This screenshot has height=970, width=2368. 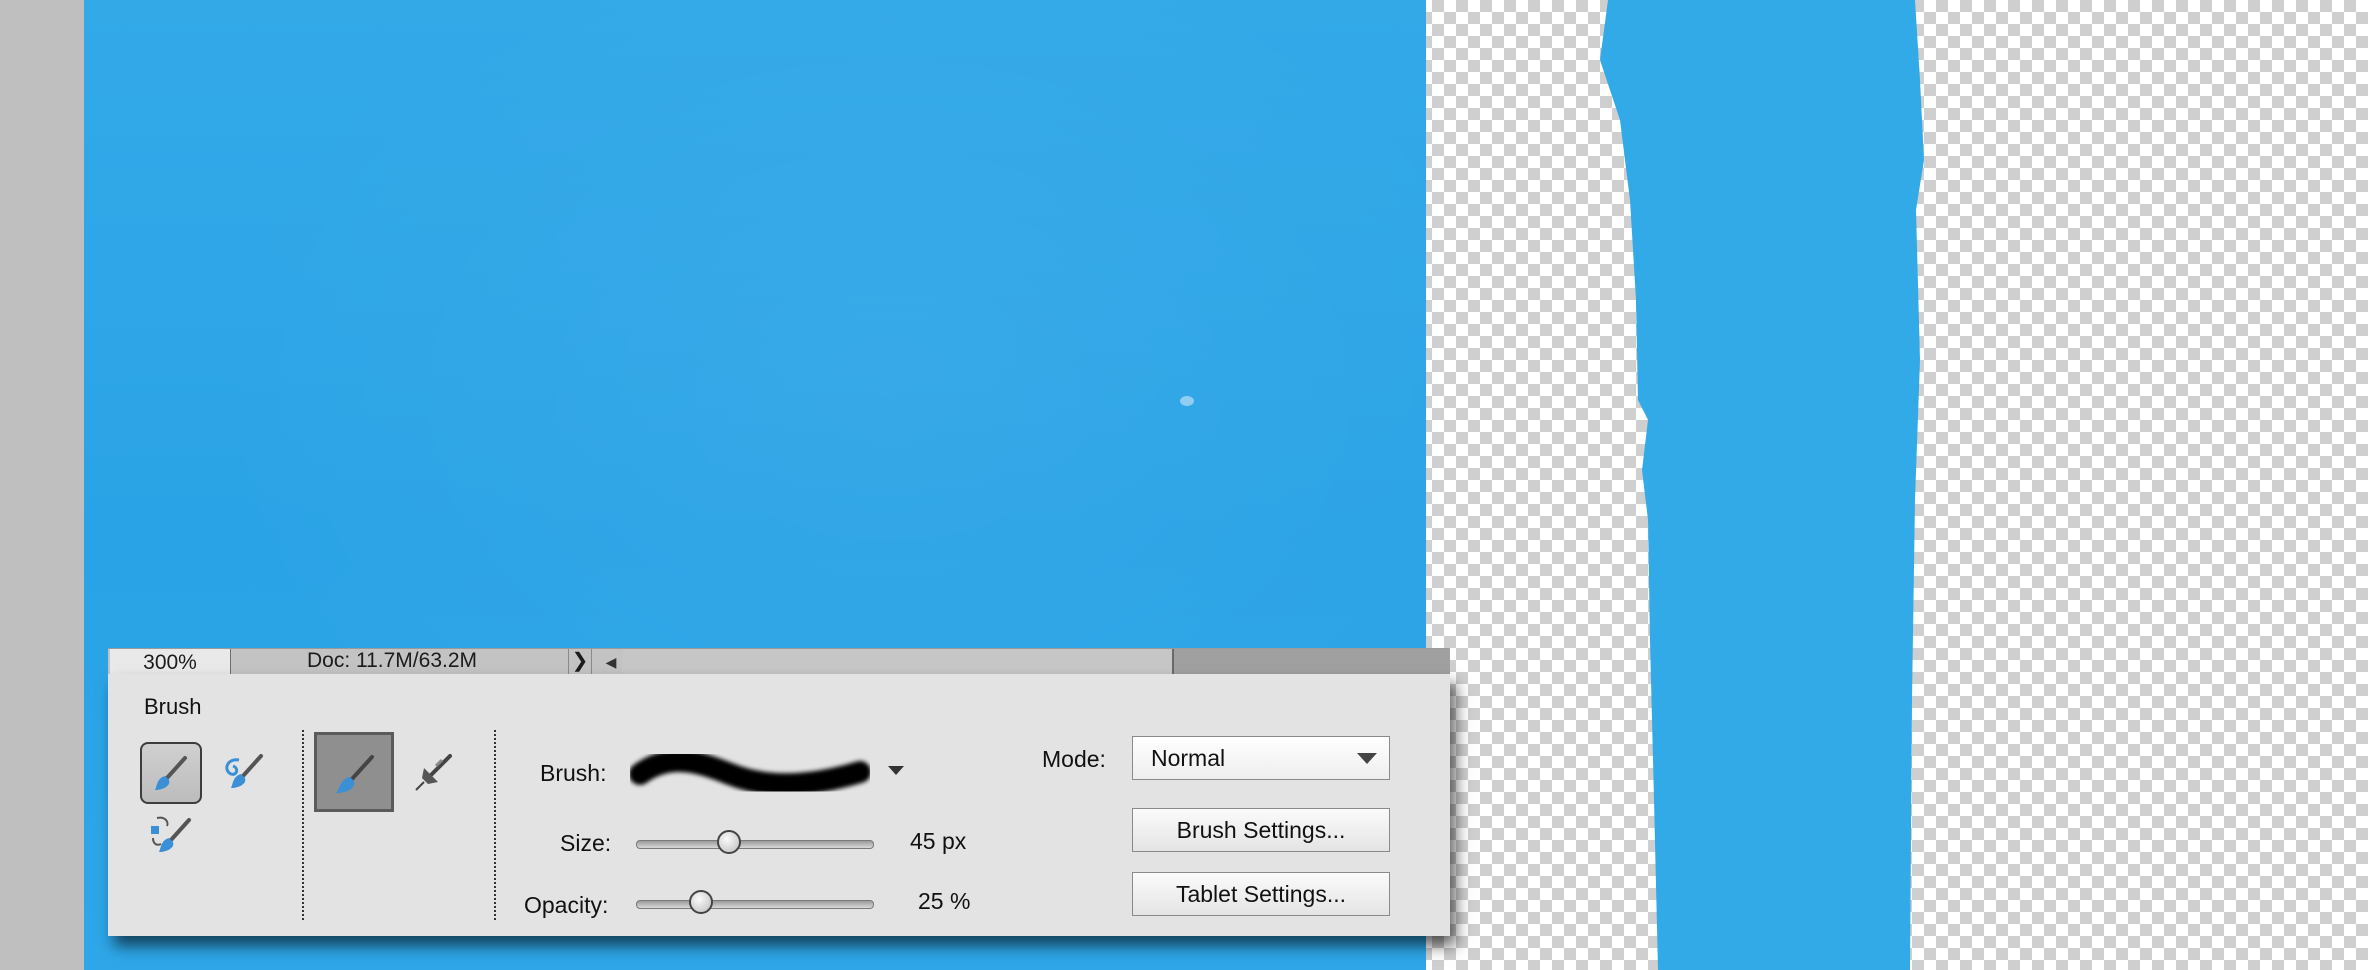 What do you see at coordinates (580, 662) in the screenshot?
I see `status-info-menu-button: ❯` at bounding box center [580, 662].